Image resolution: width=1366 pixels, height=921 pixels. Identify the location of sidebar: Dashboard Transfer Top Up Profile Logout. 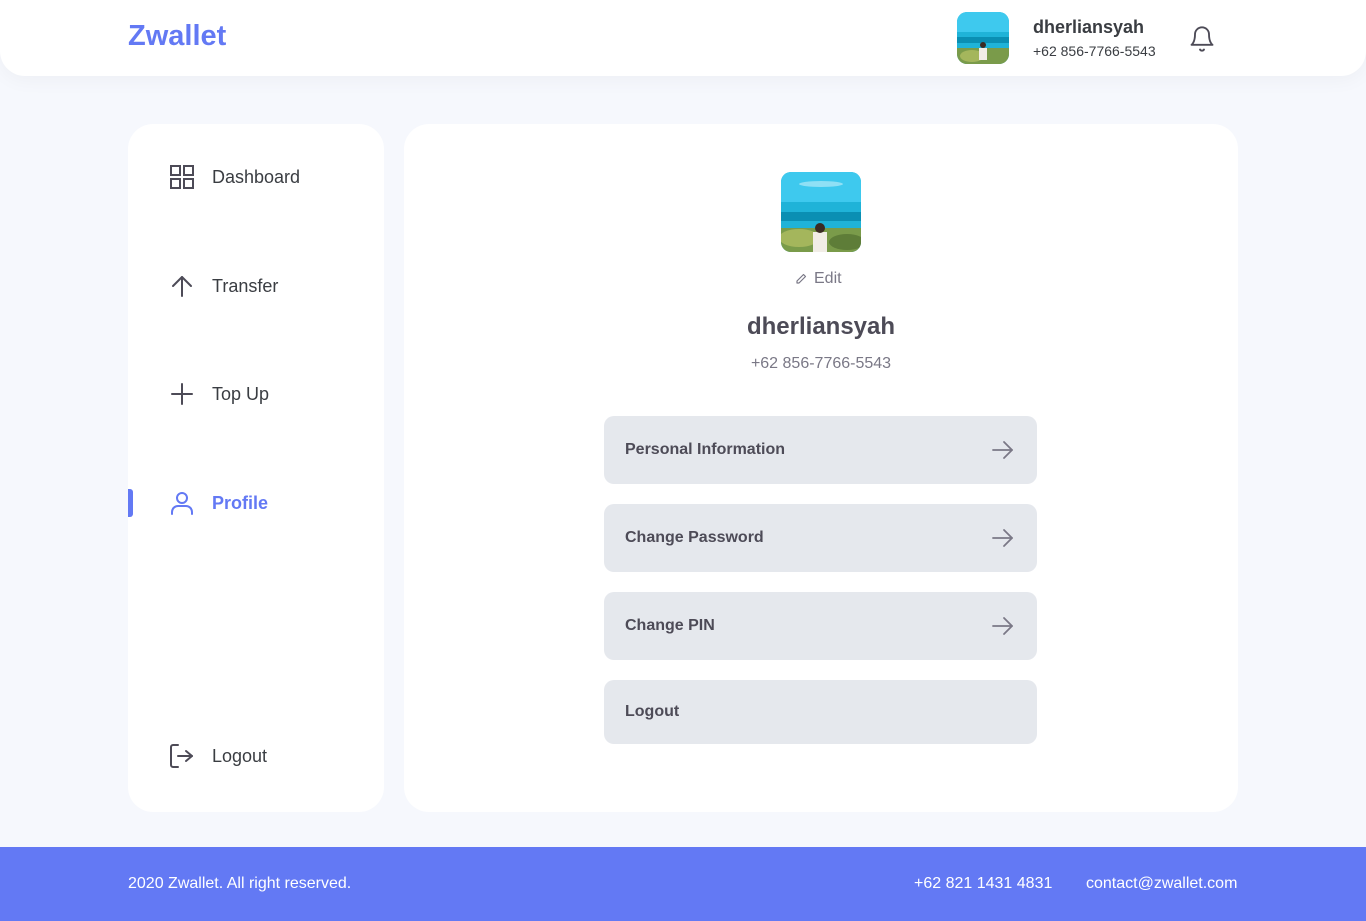
(256, 468).